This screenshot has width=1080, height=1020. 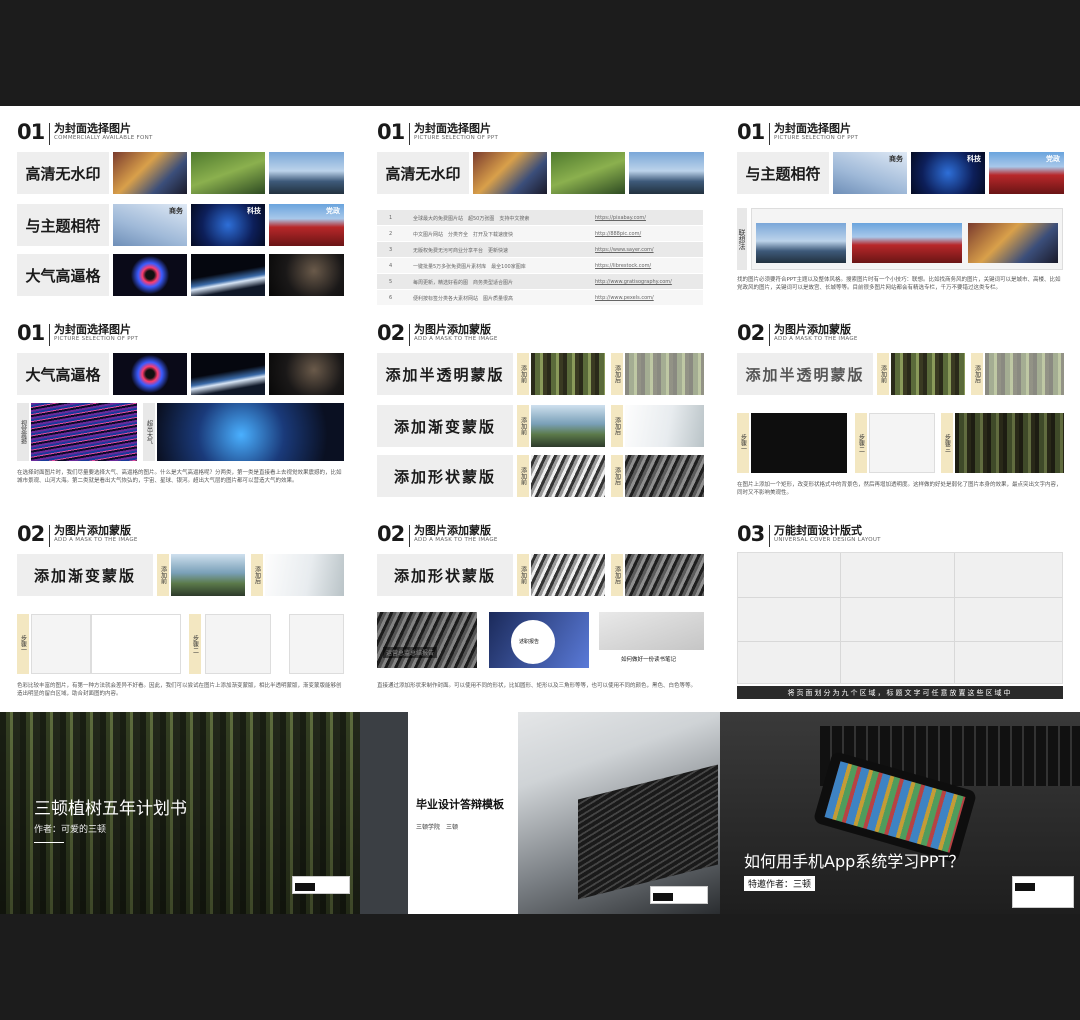 What do you see at coordinates (463, 813) in the screenshot?
I see `white-panel` at bounding box center [463, 813].